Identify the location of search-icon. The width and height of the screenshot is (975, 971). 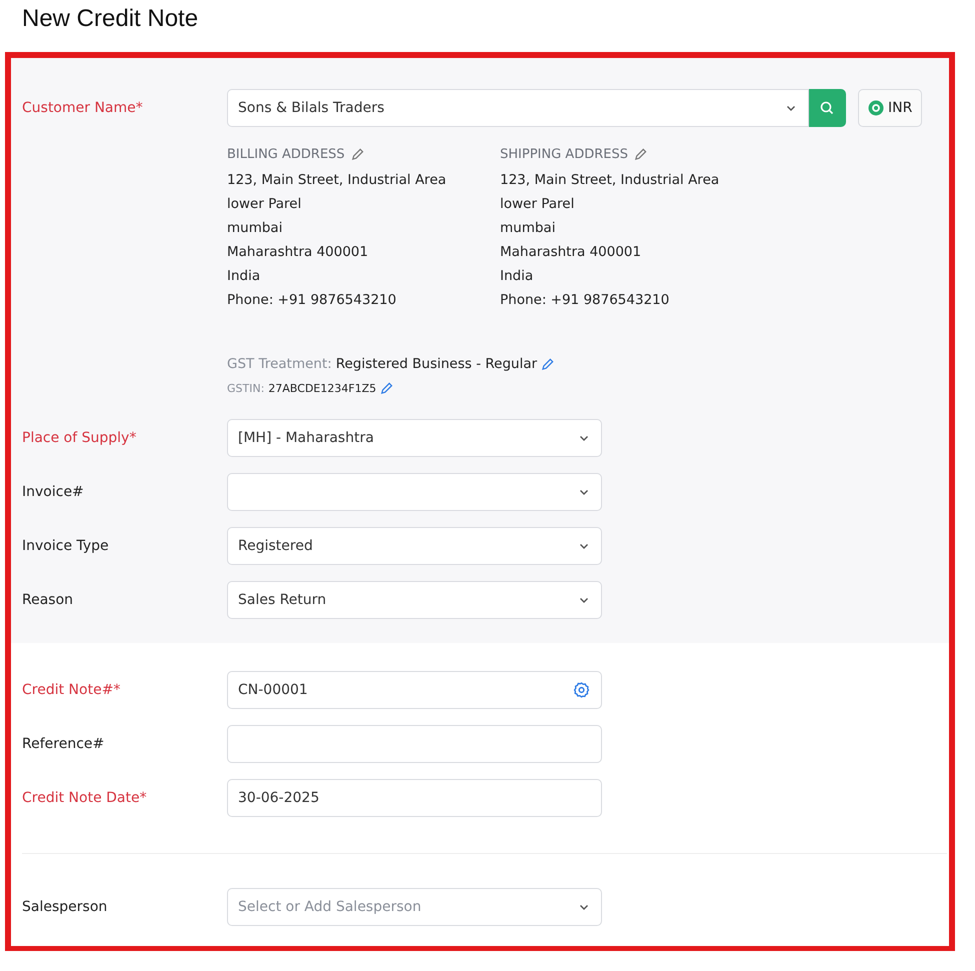
(827, 108).